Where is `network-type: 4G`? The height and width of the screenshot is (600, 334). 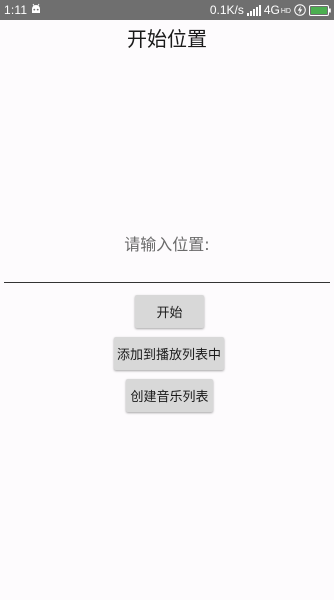
network-type: 4G is located at coordinates (271, 10).